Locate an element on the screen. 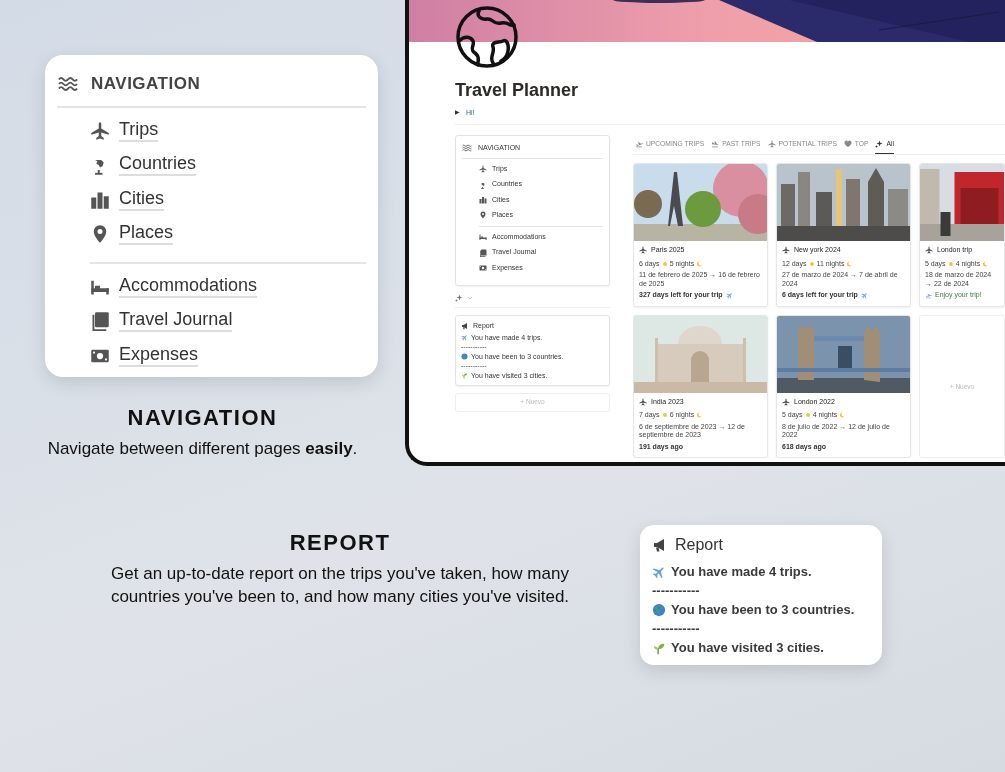  nav-link: Travel Journal is located at coordinates (176, 321).